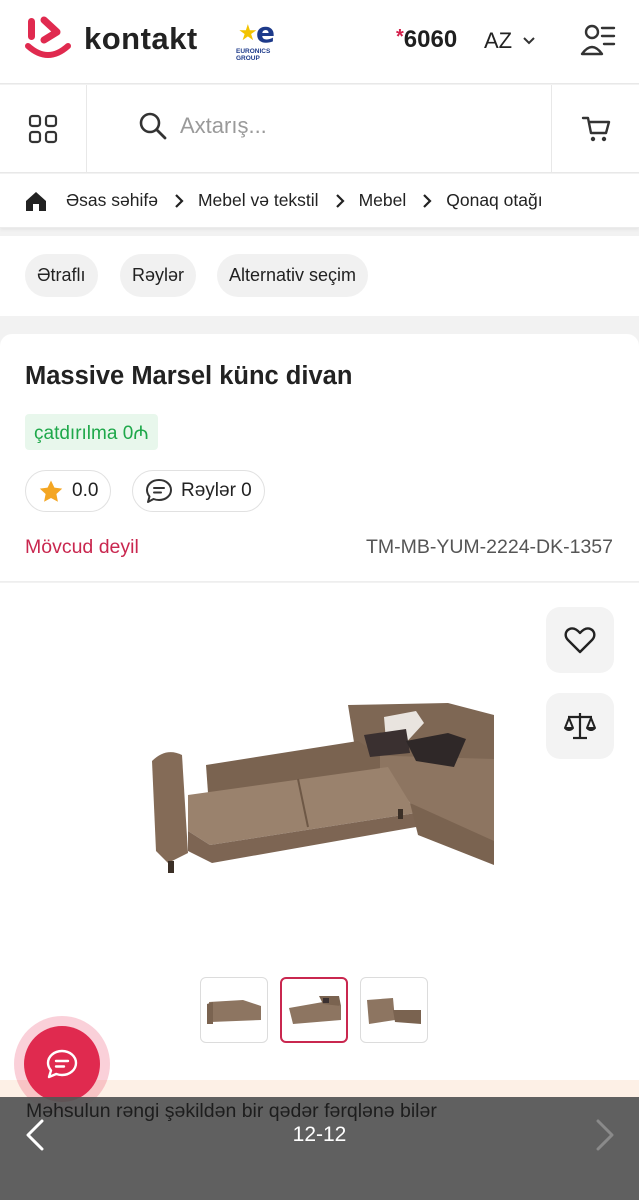  Describe the element at coordinates (51, 491) in the screenshot. I see `star-icon` at that location.